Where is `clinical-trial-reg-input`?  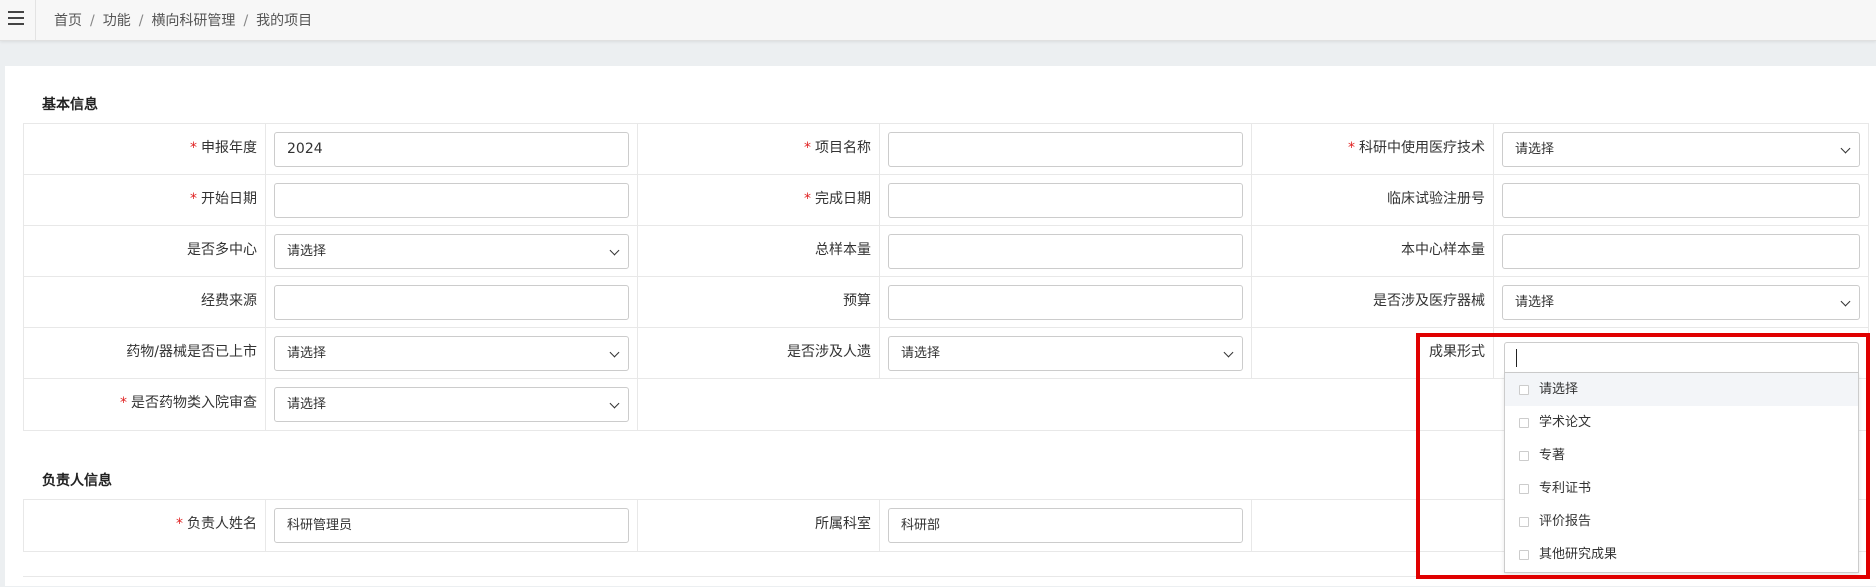 clinical-trial-reg-input is located at coordinates (1681, 200).